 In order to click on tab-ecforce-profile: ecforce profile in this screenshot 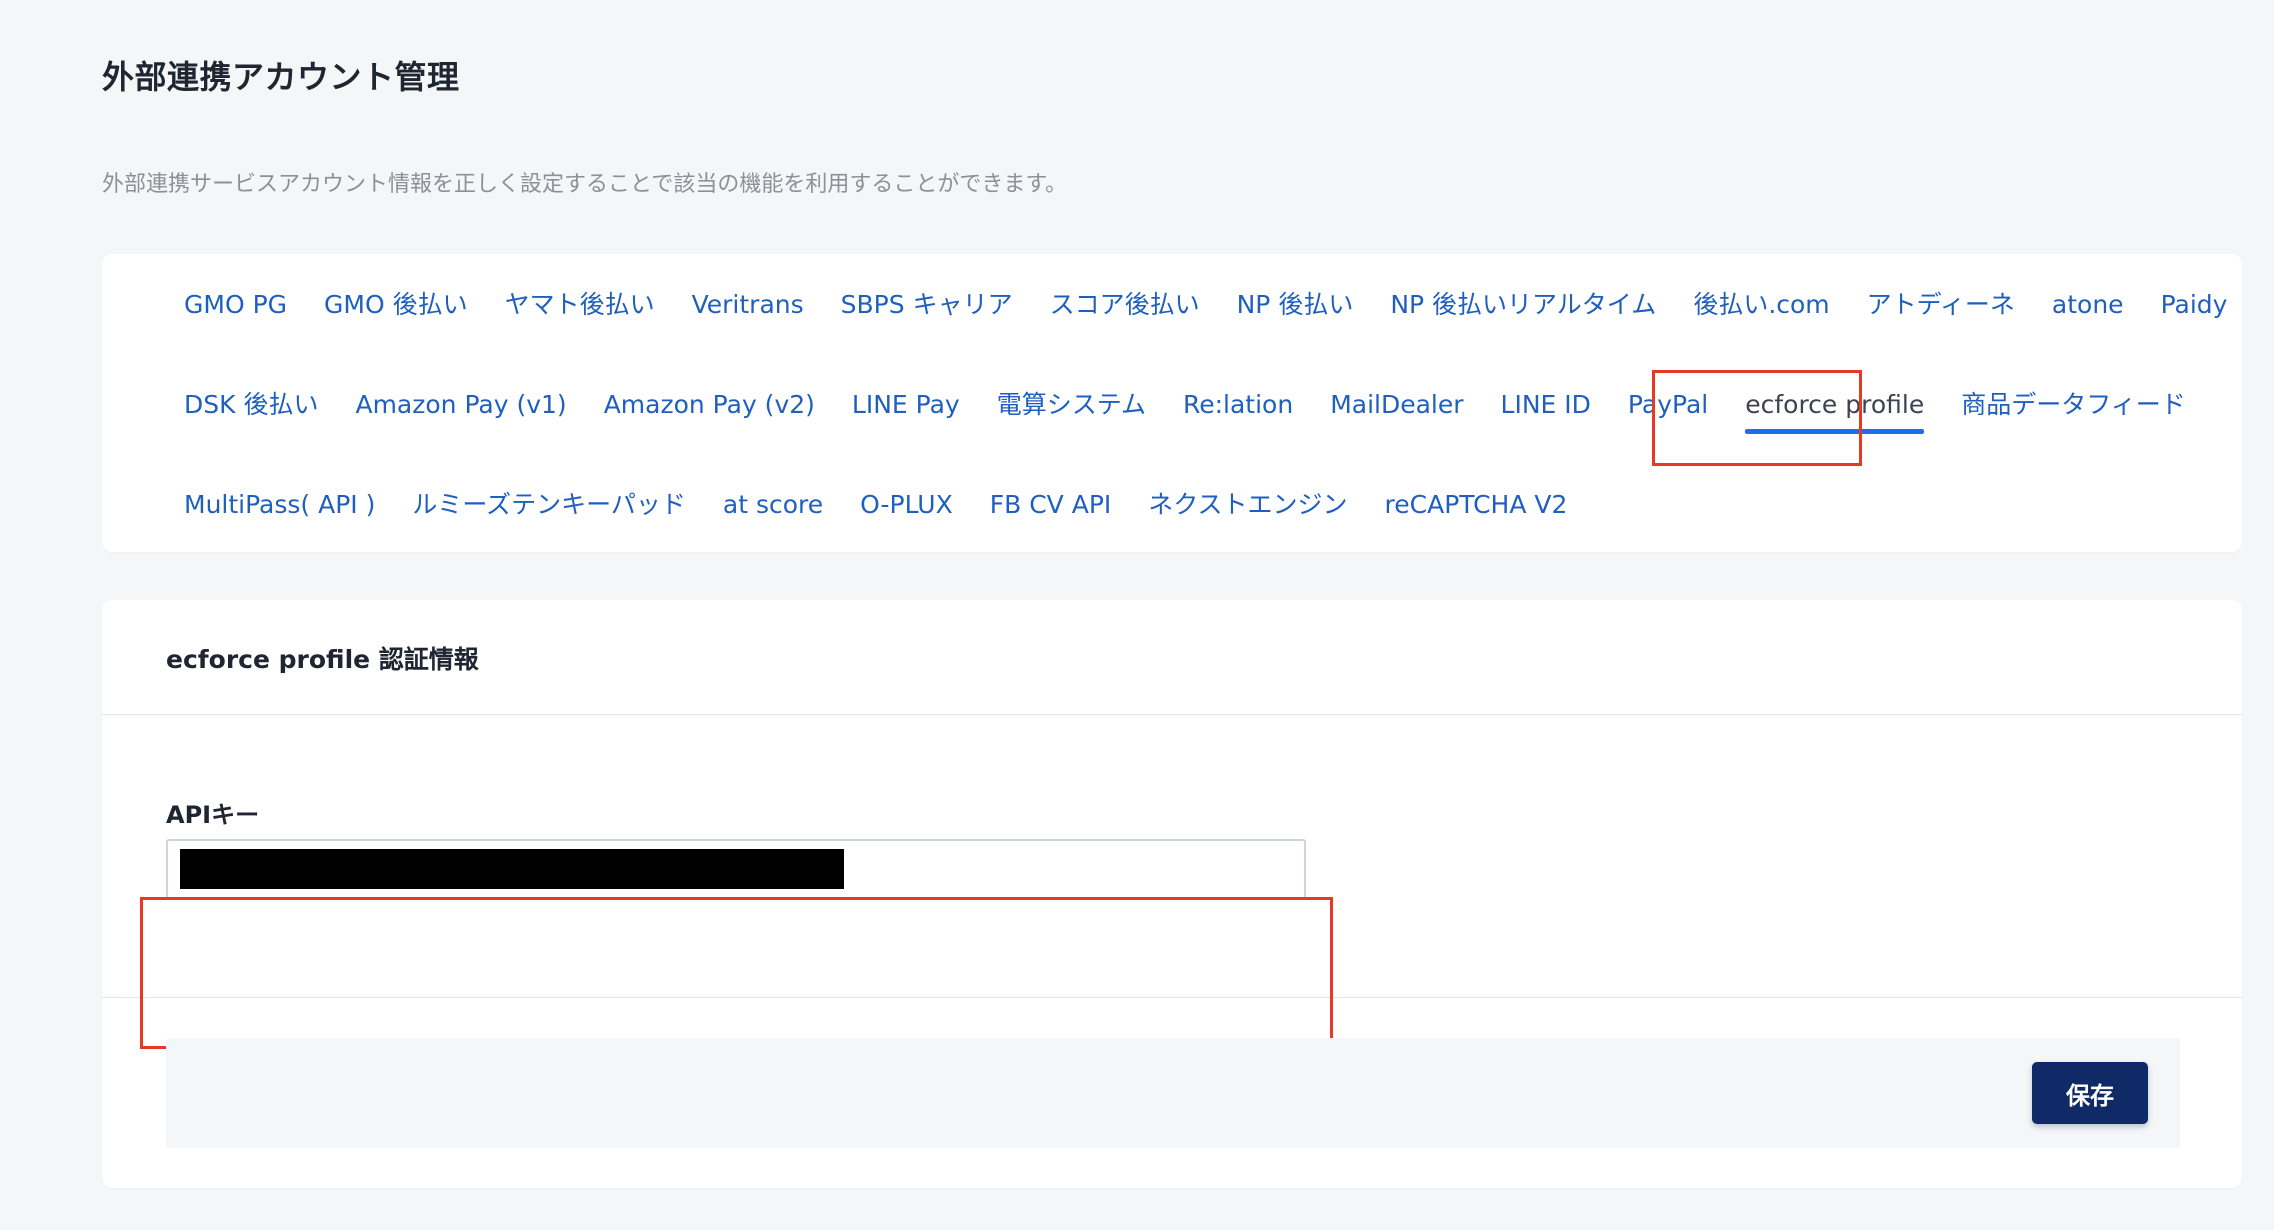, I will do `click(1835, 411)`.